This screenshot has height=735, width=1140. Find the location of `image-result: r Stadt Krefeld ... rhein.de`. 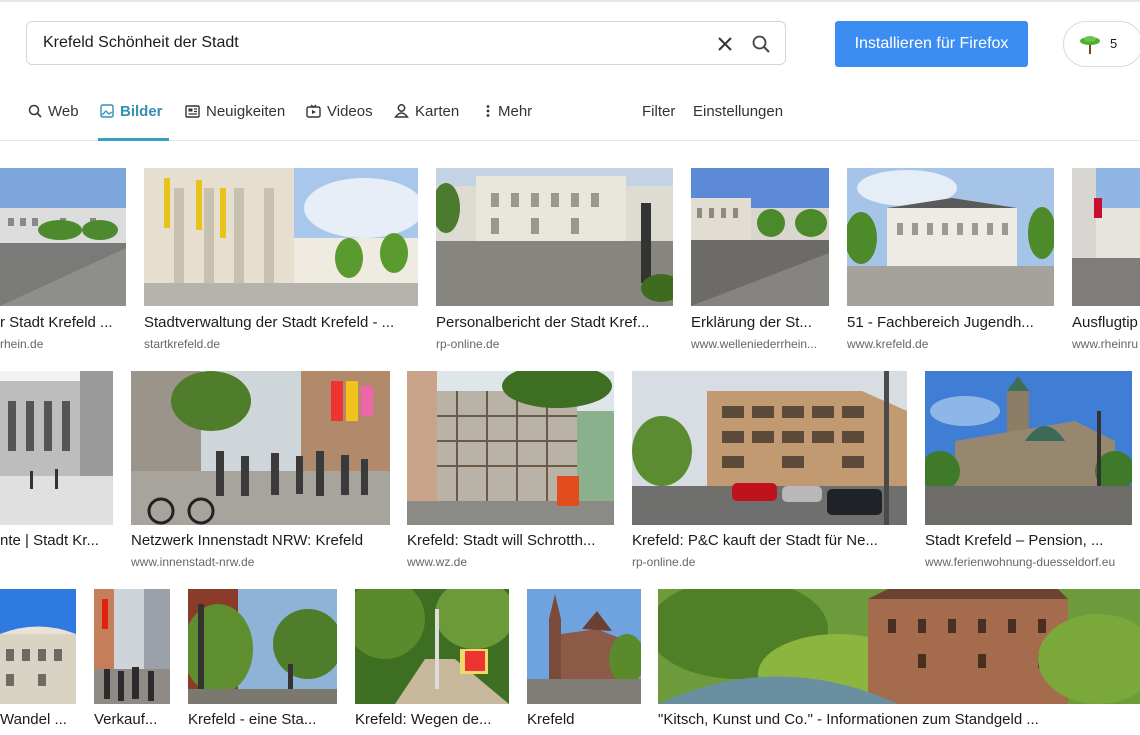

image-result: r Stadt Krefeld ... rhein.de is located at coordinates (63, 263).